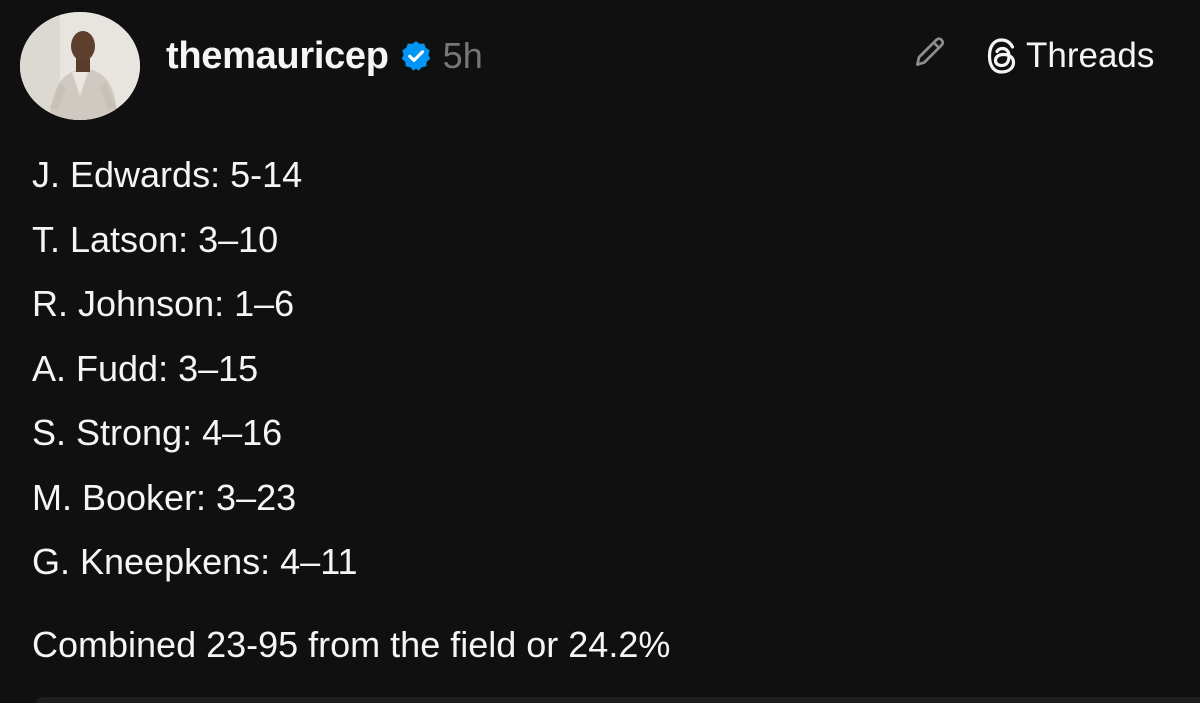  Describe the element at coordinates (1002, 56) in the screenshot. I see `threads-logo-icon` at that location.